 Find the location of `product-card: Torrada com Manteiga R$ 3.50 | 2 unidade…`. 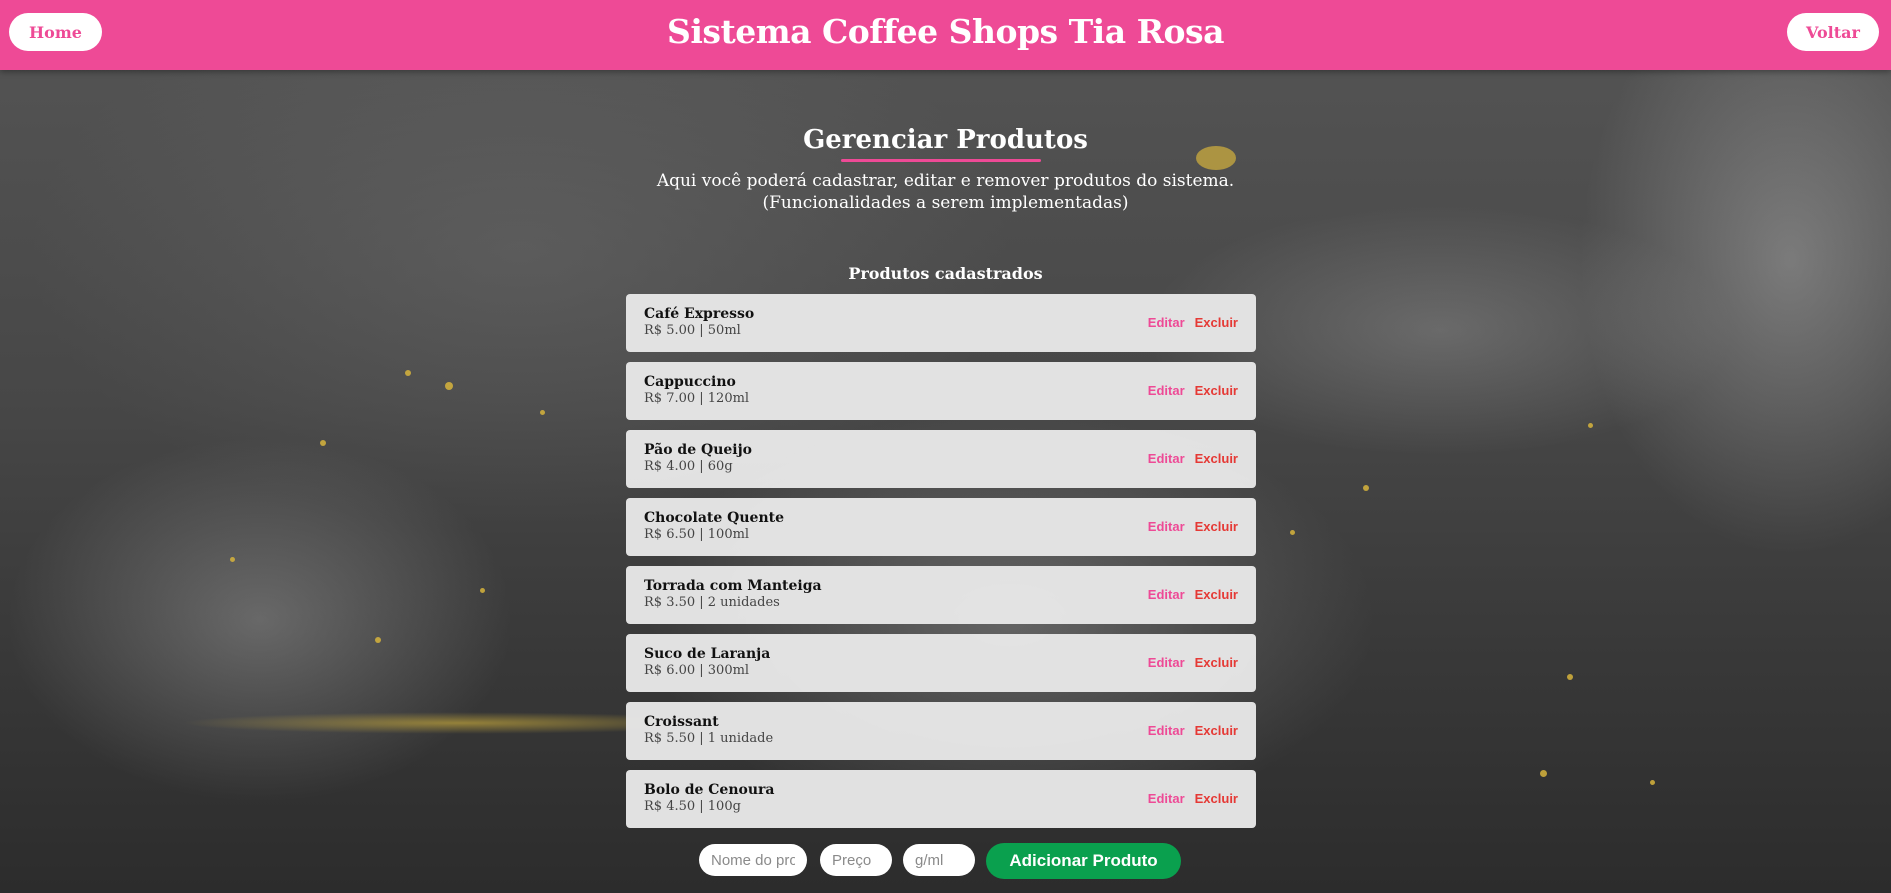

product-card: Torrada com Manteiga R$ 3.50 | 2 unidade… is located at coordinates (941, 595).